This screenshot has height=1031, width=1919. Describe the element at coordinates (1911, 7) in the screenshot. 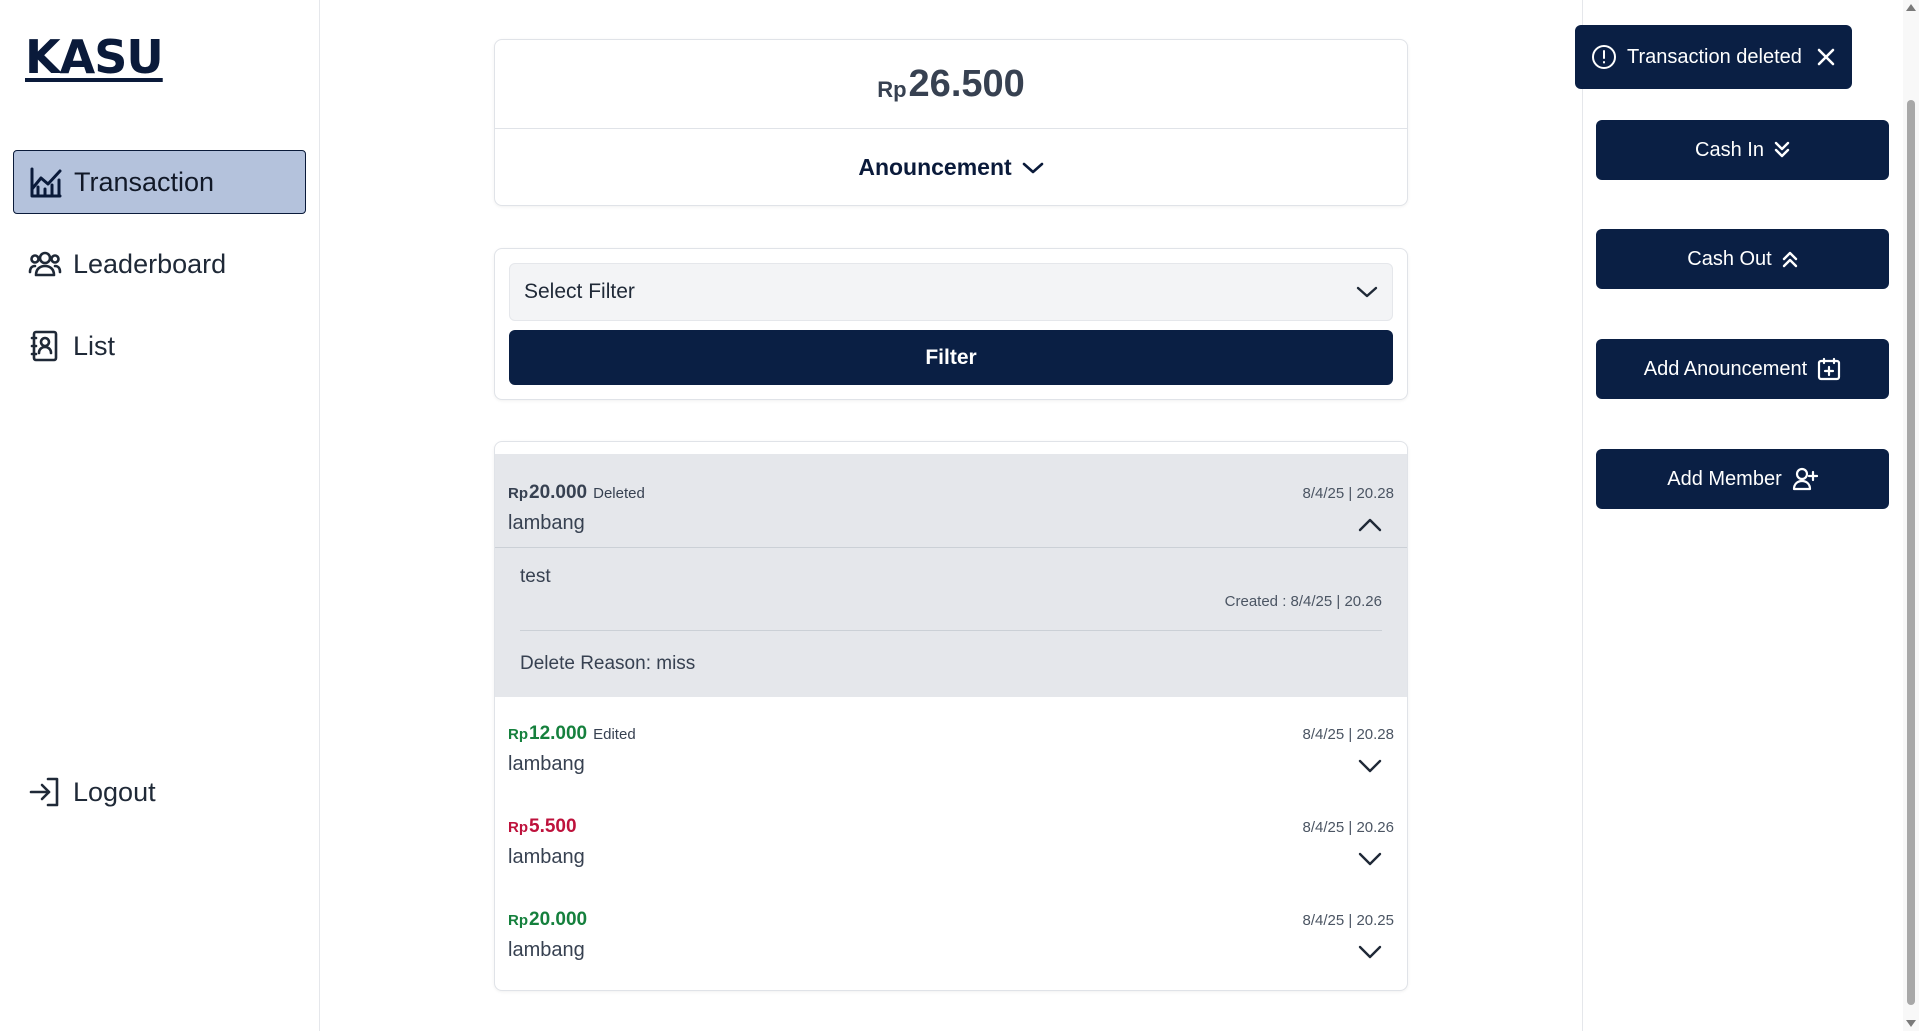

I see `scroll-up-arrow` at that location.